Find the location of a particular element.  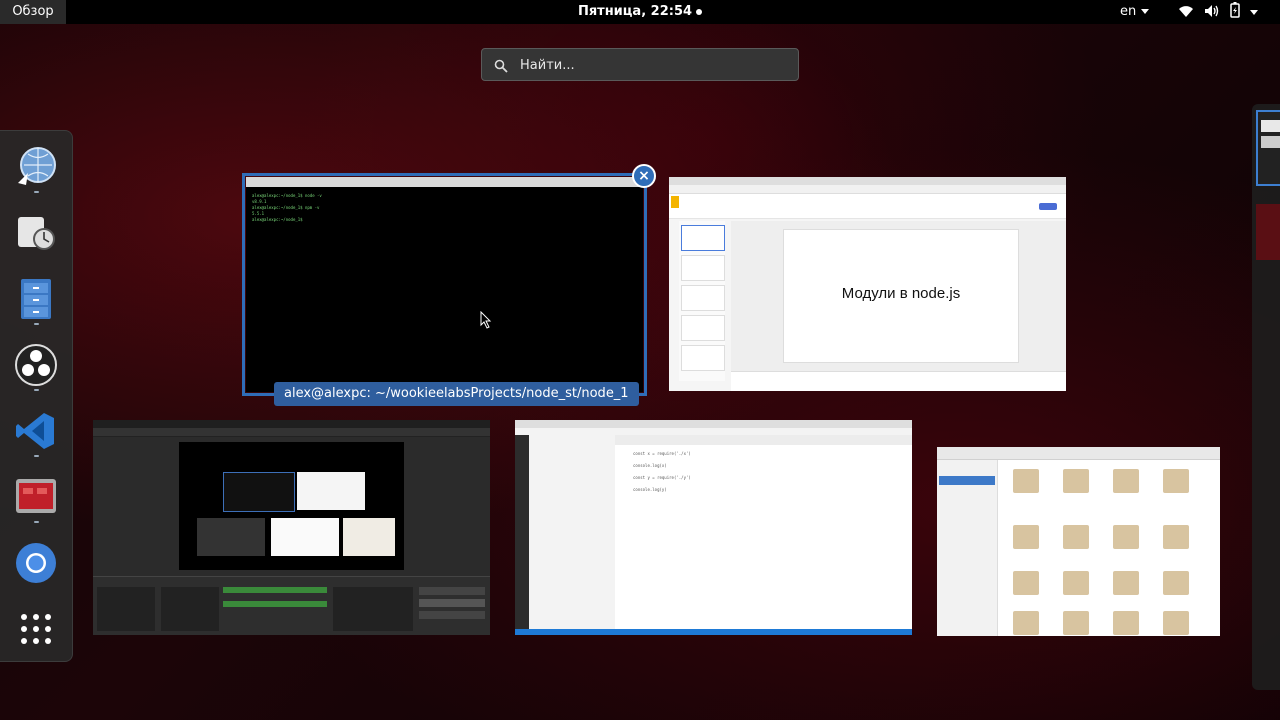

clock-label: Пятница, 22:54 is located at coordinates (635, 11).